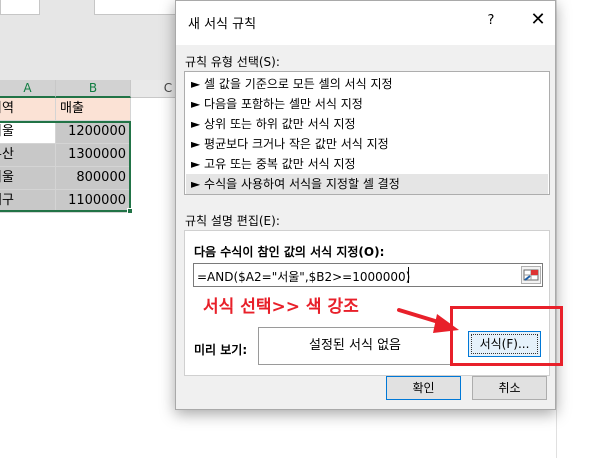 The height and width of the screenshot is (458, 607). I want to click on text-caret, so click(408, 275).